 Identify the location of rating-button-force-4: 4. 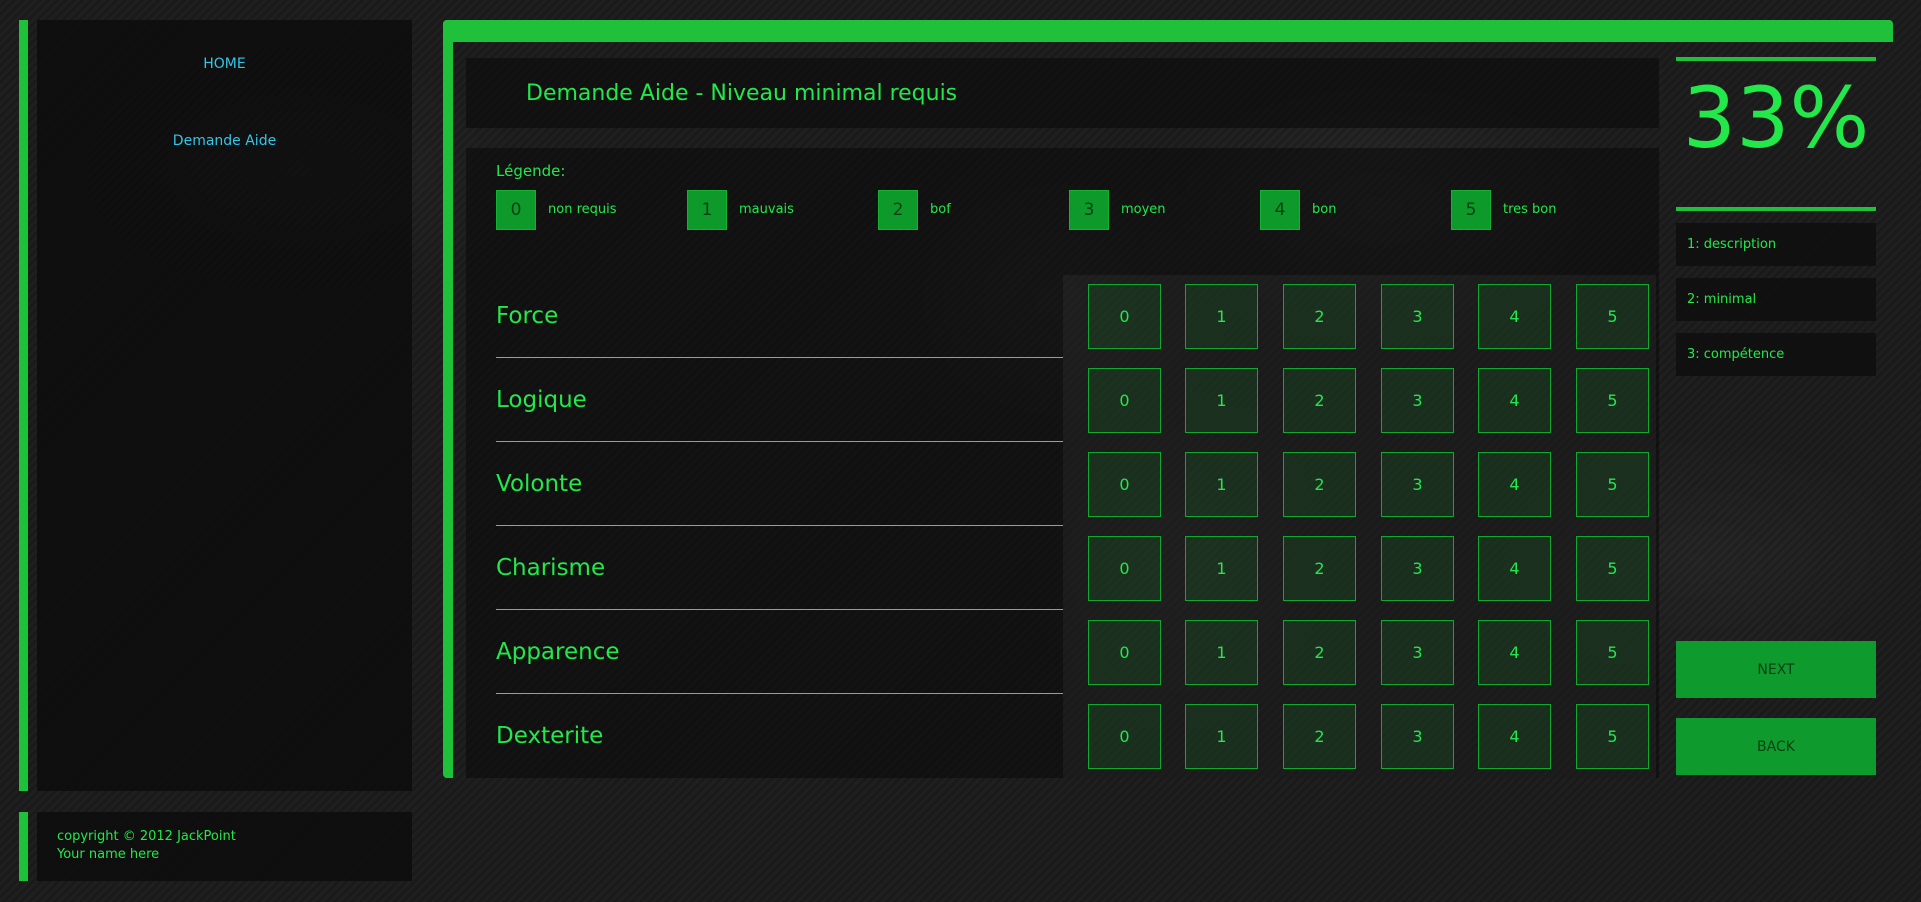
(1514, 316).